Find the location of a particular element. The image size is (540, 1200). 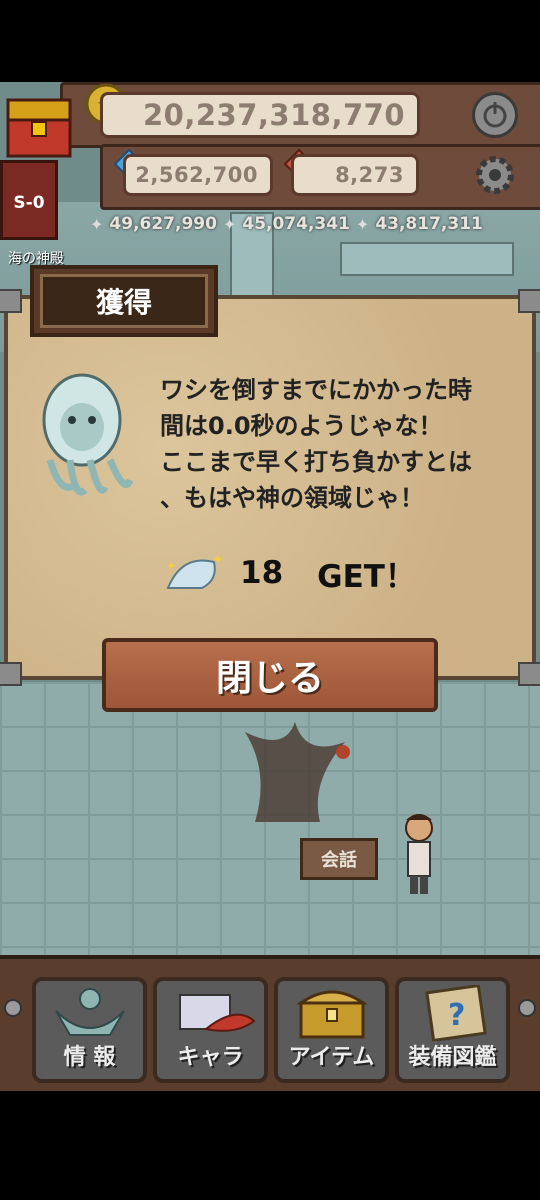

attack-icon: ✦ is located at coordinates (97, 224).